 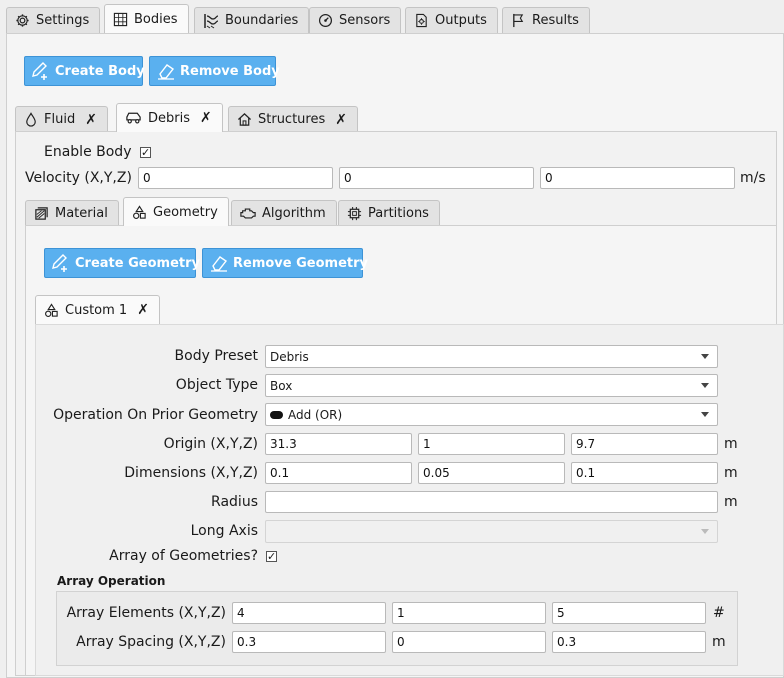 I want to click on remove-body-button: Remove Body, so click(x=214, y=71).